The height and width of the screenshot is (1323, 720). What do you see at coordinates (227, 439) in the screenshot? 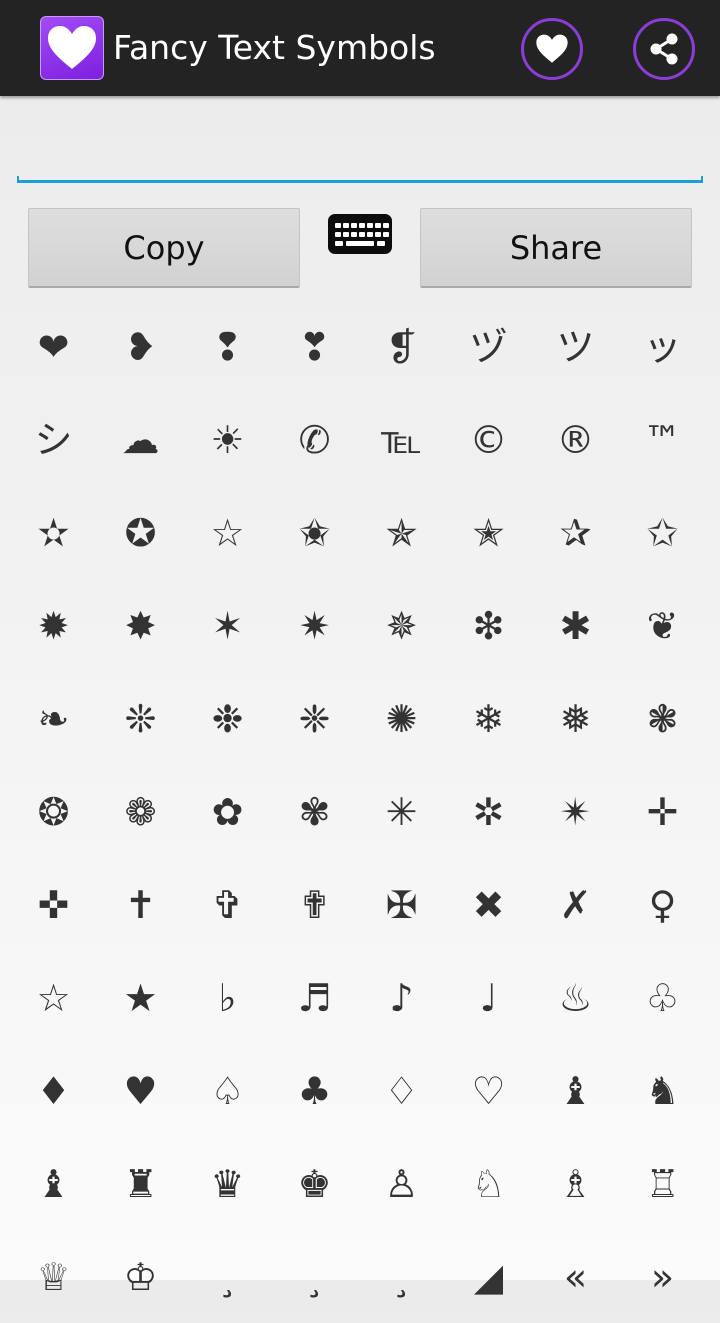
I see `symbol-cell: ☀` at bounding box center [227, 439].